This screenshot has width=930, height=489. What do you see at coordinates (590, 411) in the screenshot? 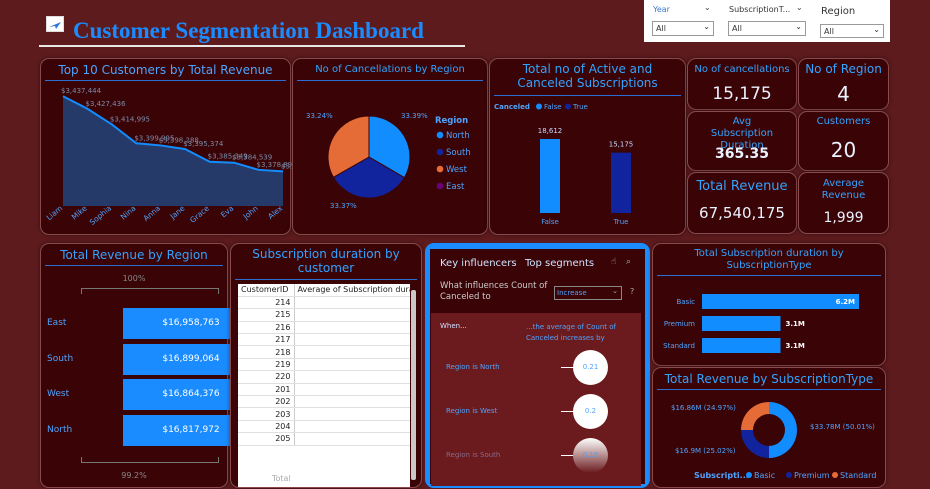
I see `influencer-bubble: 0.2` at bounding box center [590, 411].